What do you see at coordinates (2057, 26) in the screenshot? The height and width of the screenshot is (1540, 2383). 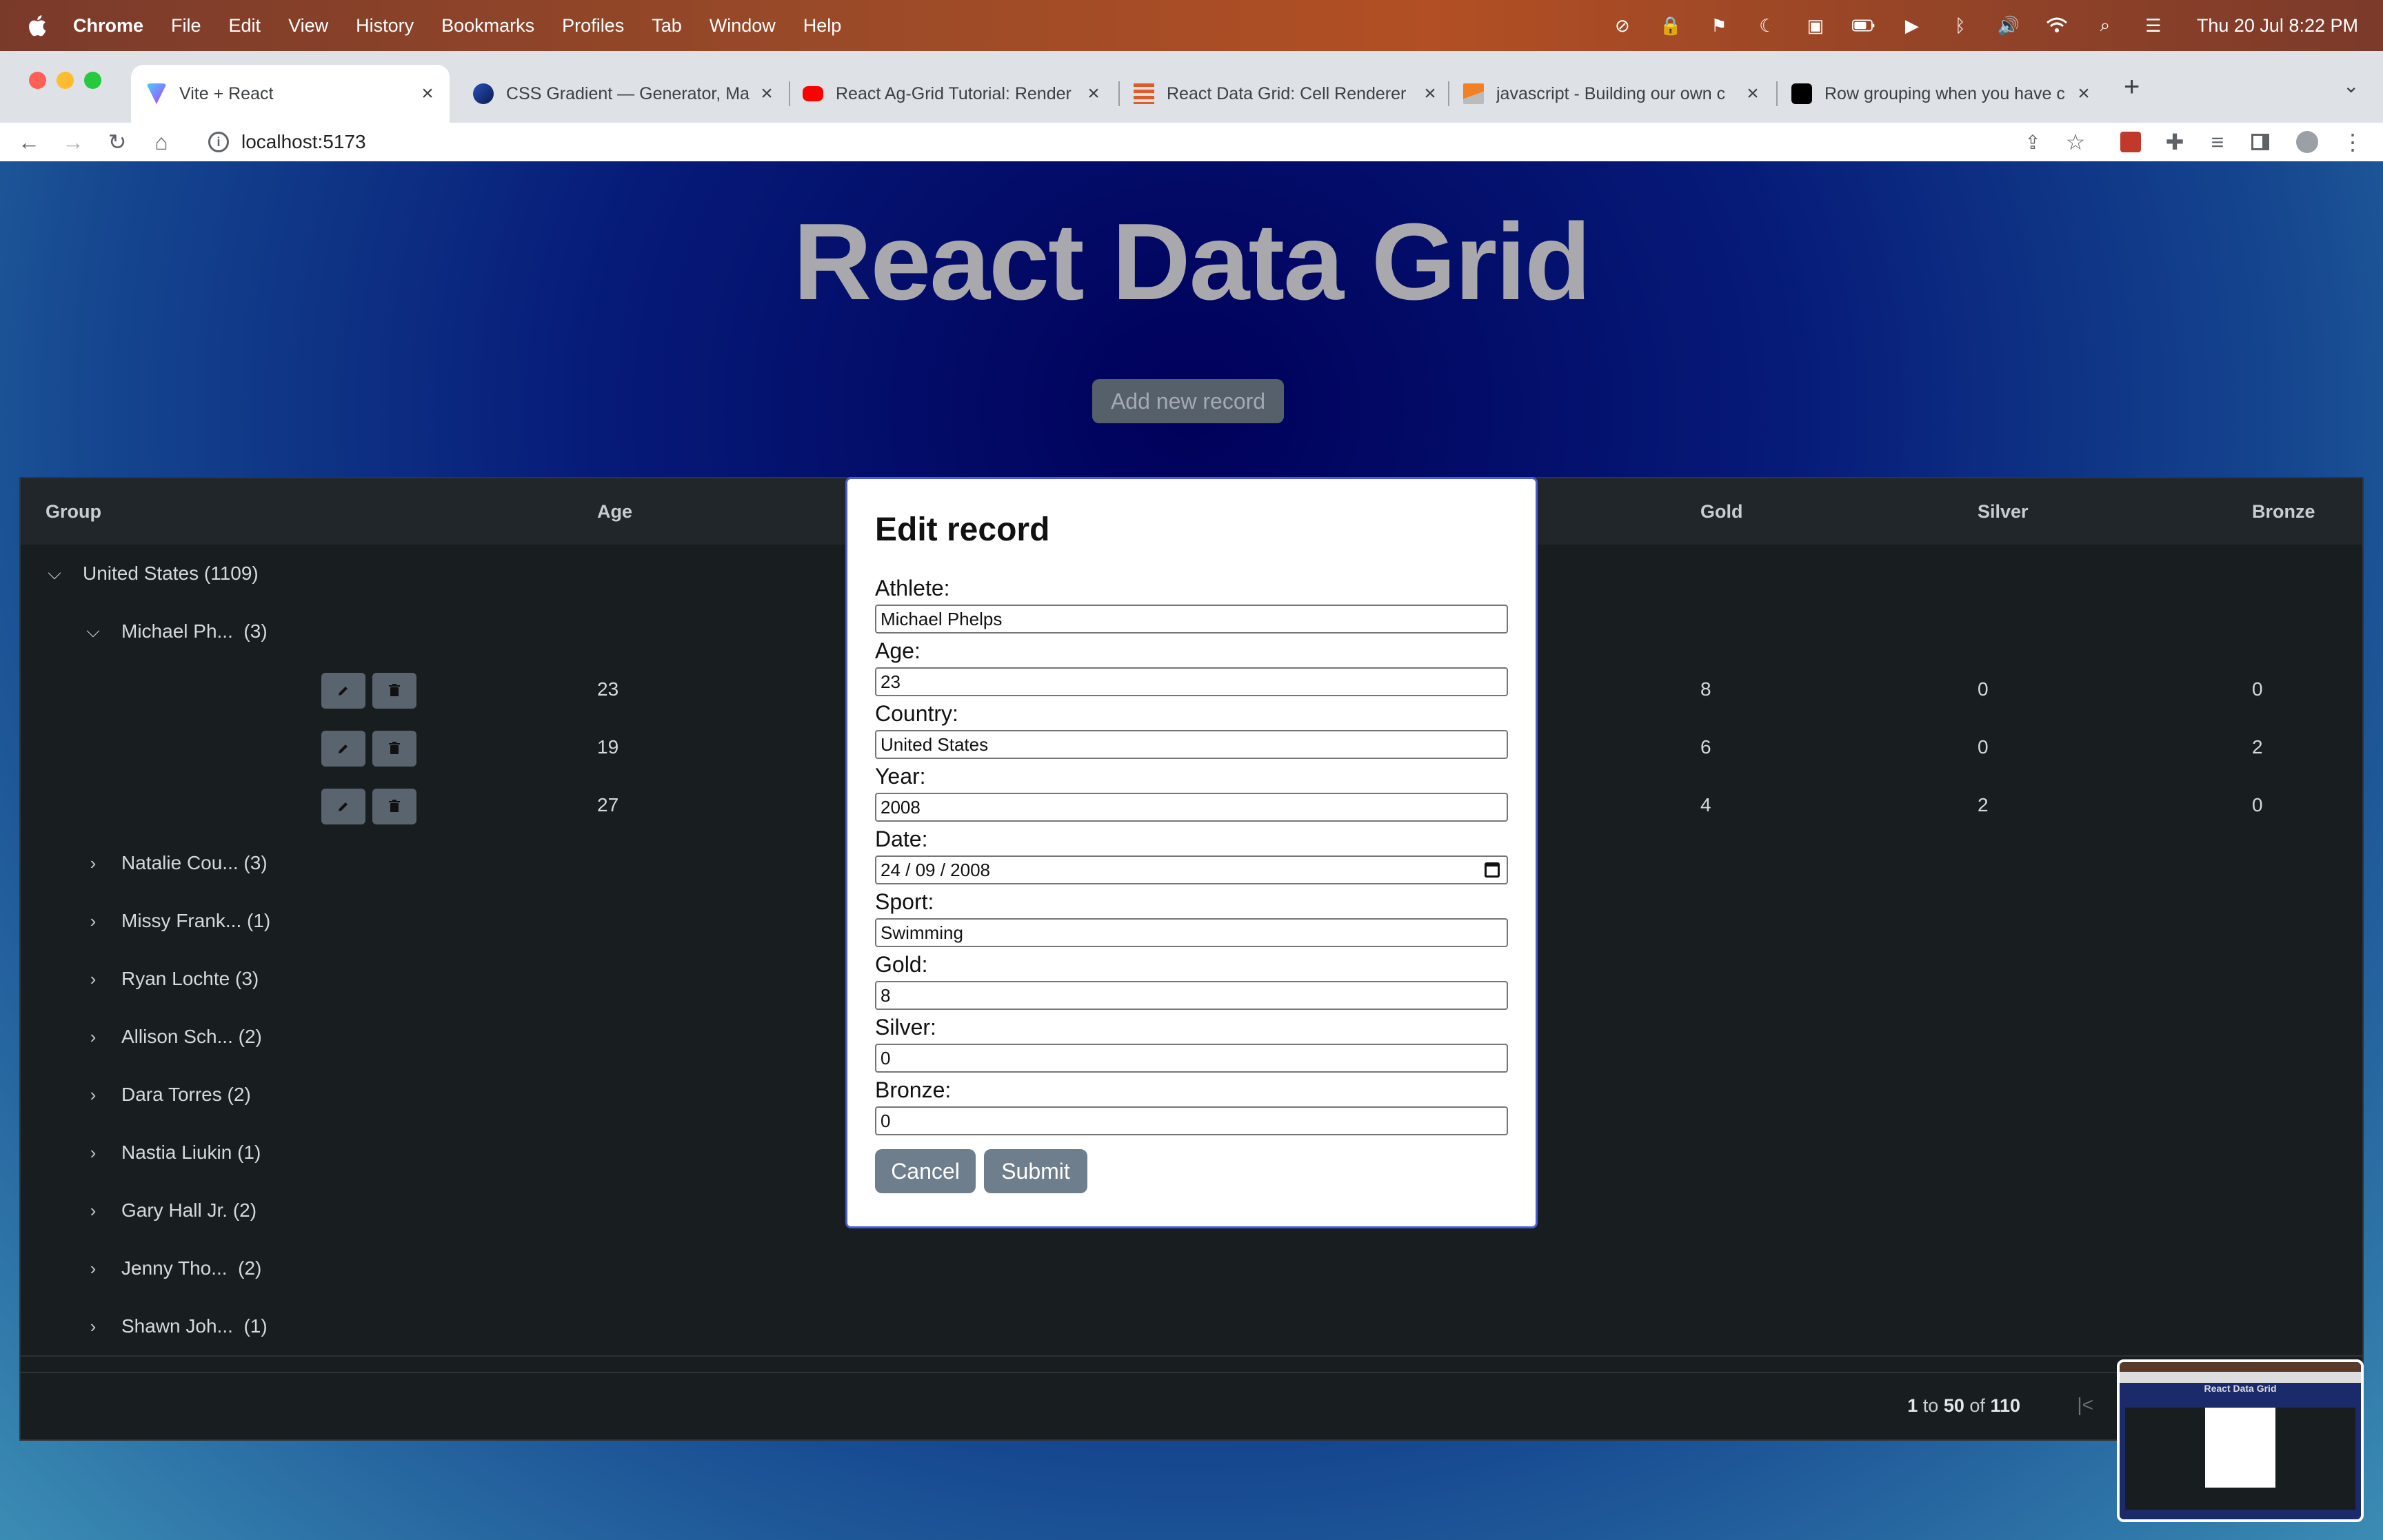 I see `wifi-icon` at bounding box center [2057, 26].